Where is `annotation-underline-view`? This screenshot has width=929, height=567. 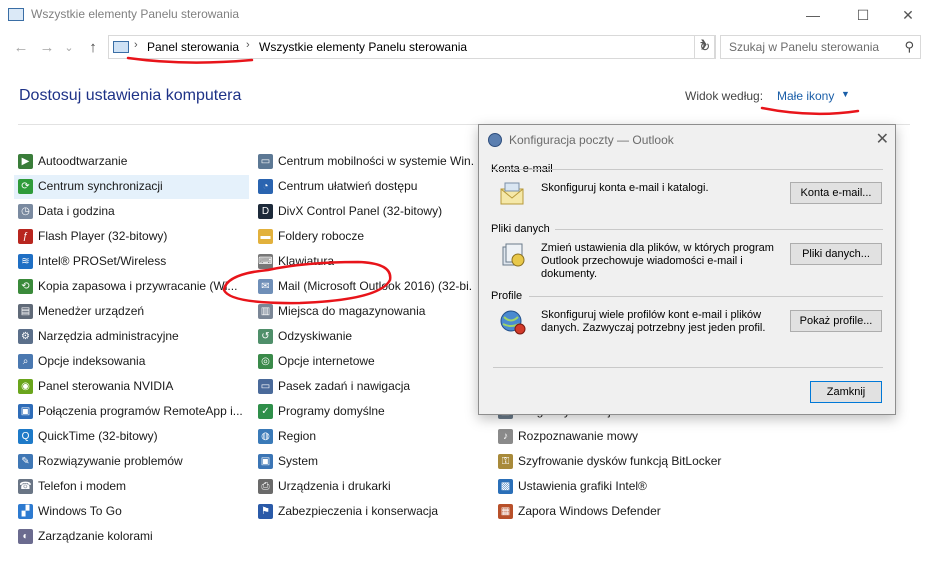
annotation-underline-view is located at coordinates (810, 111).